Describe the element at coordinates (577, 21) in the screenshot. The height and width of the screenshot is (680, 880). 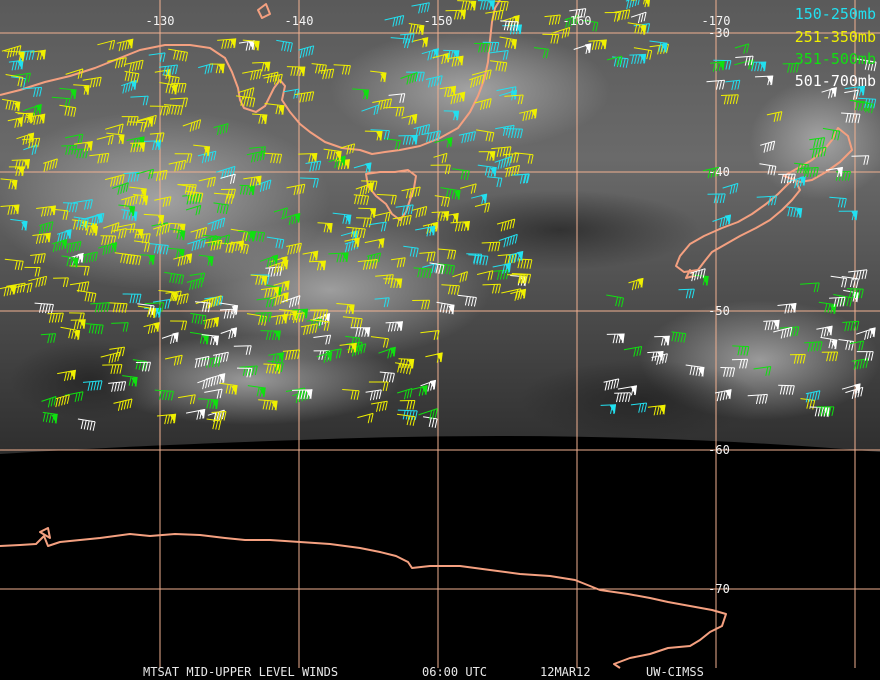
I see `lon-label: -160` at that location.